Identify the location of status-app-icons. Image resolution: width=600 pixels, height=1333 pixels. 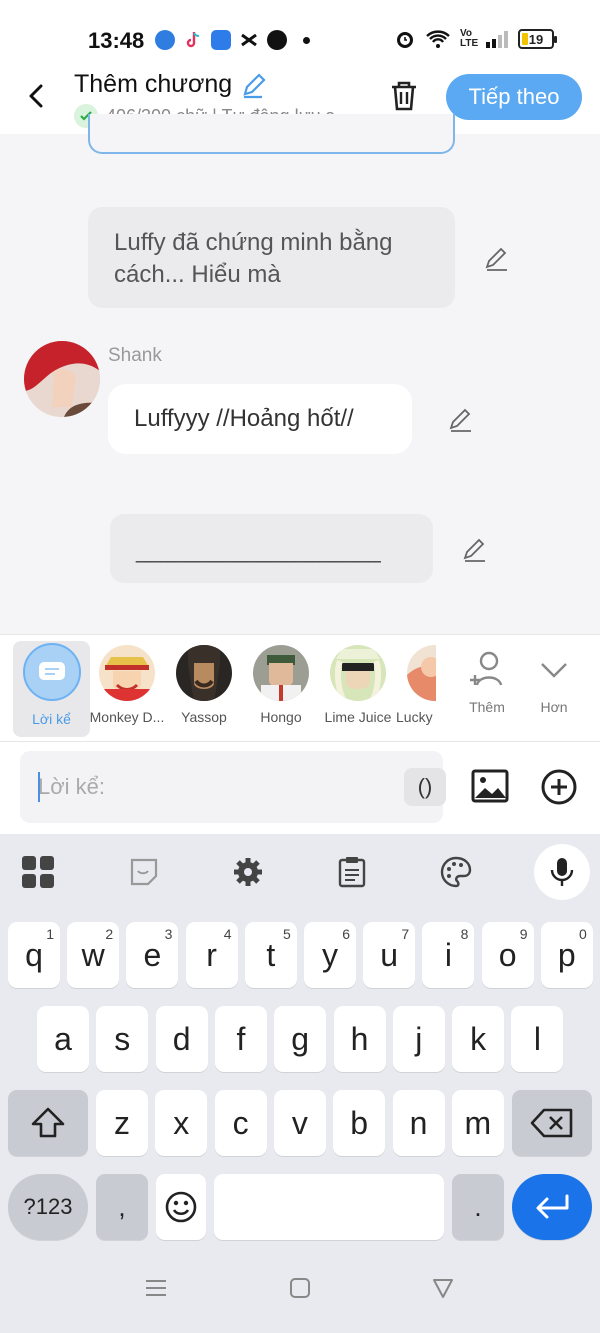
(232, 40).